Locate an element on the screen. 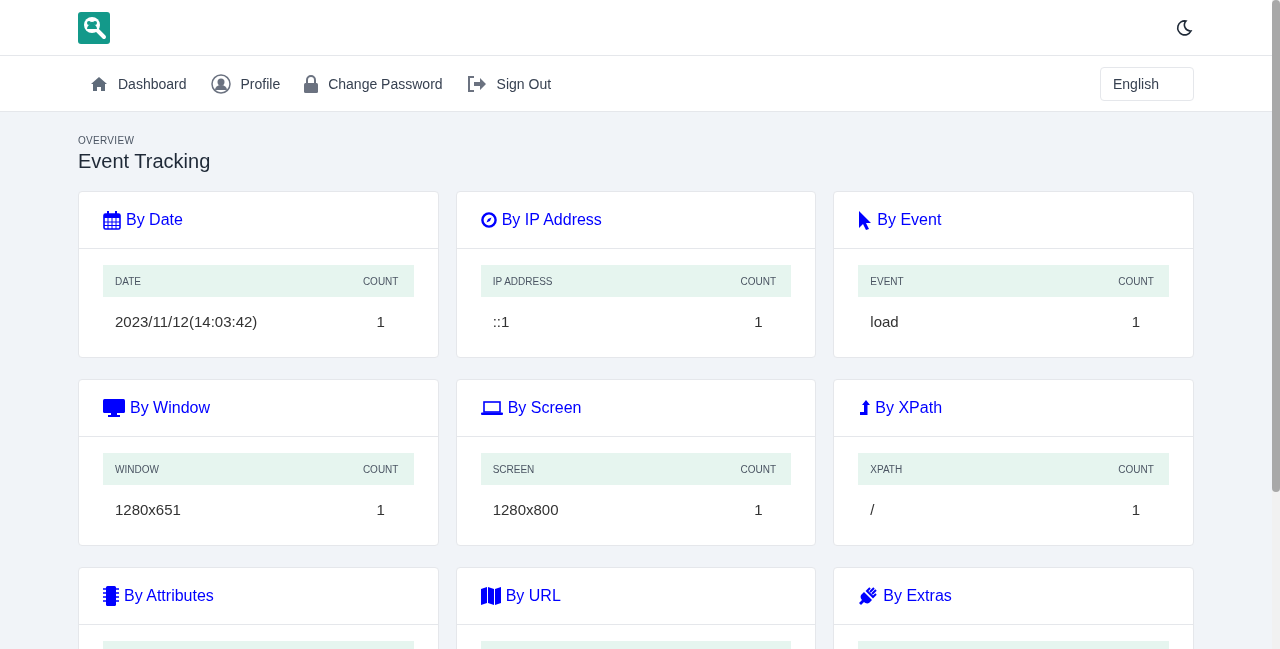 The width and height of the screenshot is (1280, 649). table-cell-text: / is located at coordinates (872, 509).